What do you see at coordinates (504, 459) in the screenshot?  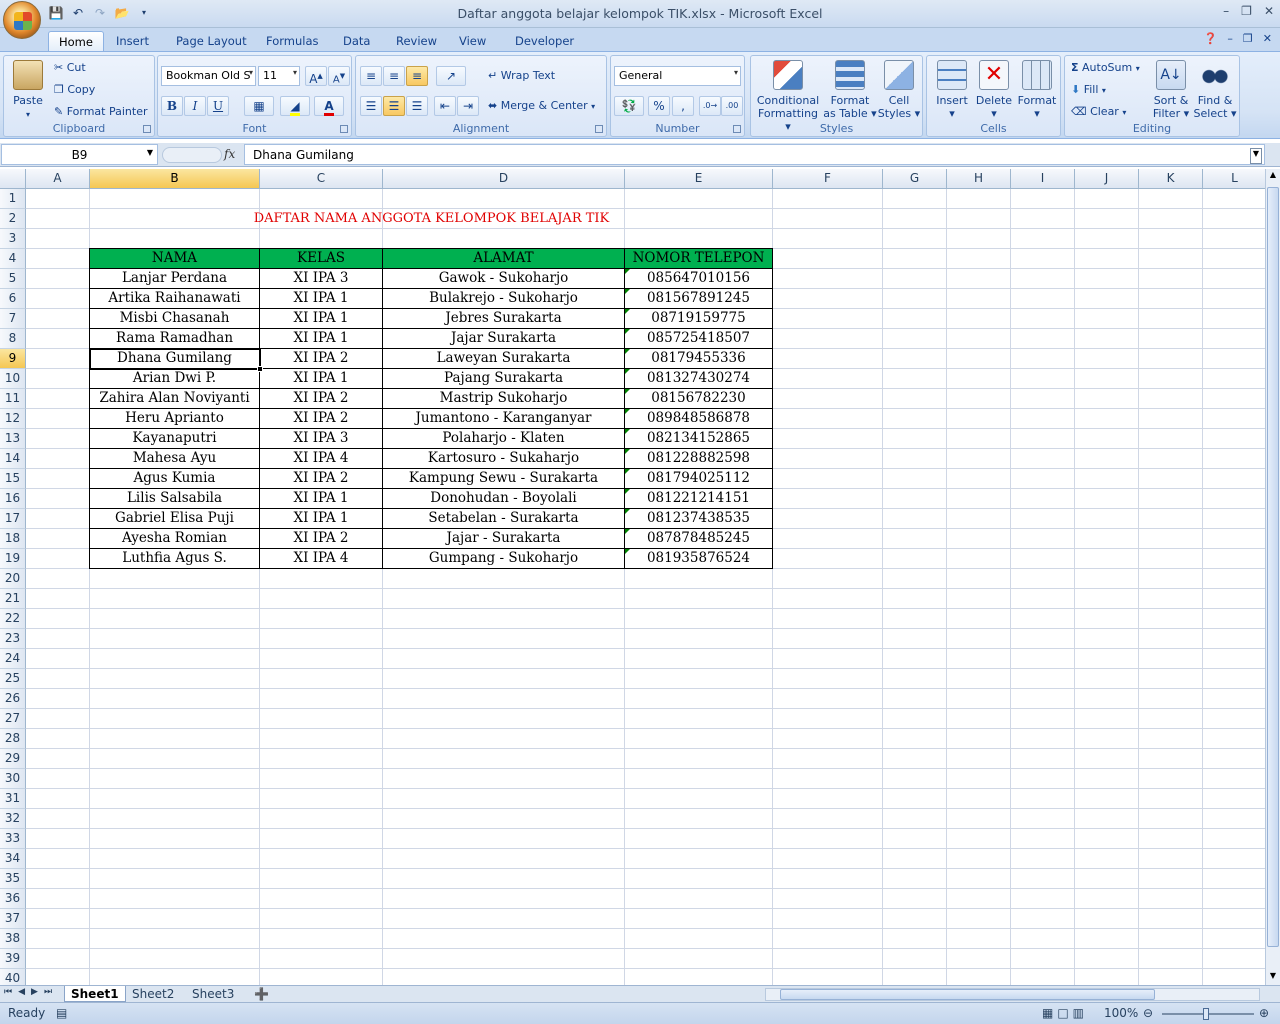 I see `table-cell: Kartosuro - Sukaharjo` at bounding box center [504, 459].